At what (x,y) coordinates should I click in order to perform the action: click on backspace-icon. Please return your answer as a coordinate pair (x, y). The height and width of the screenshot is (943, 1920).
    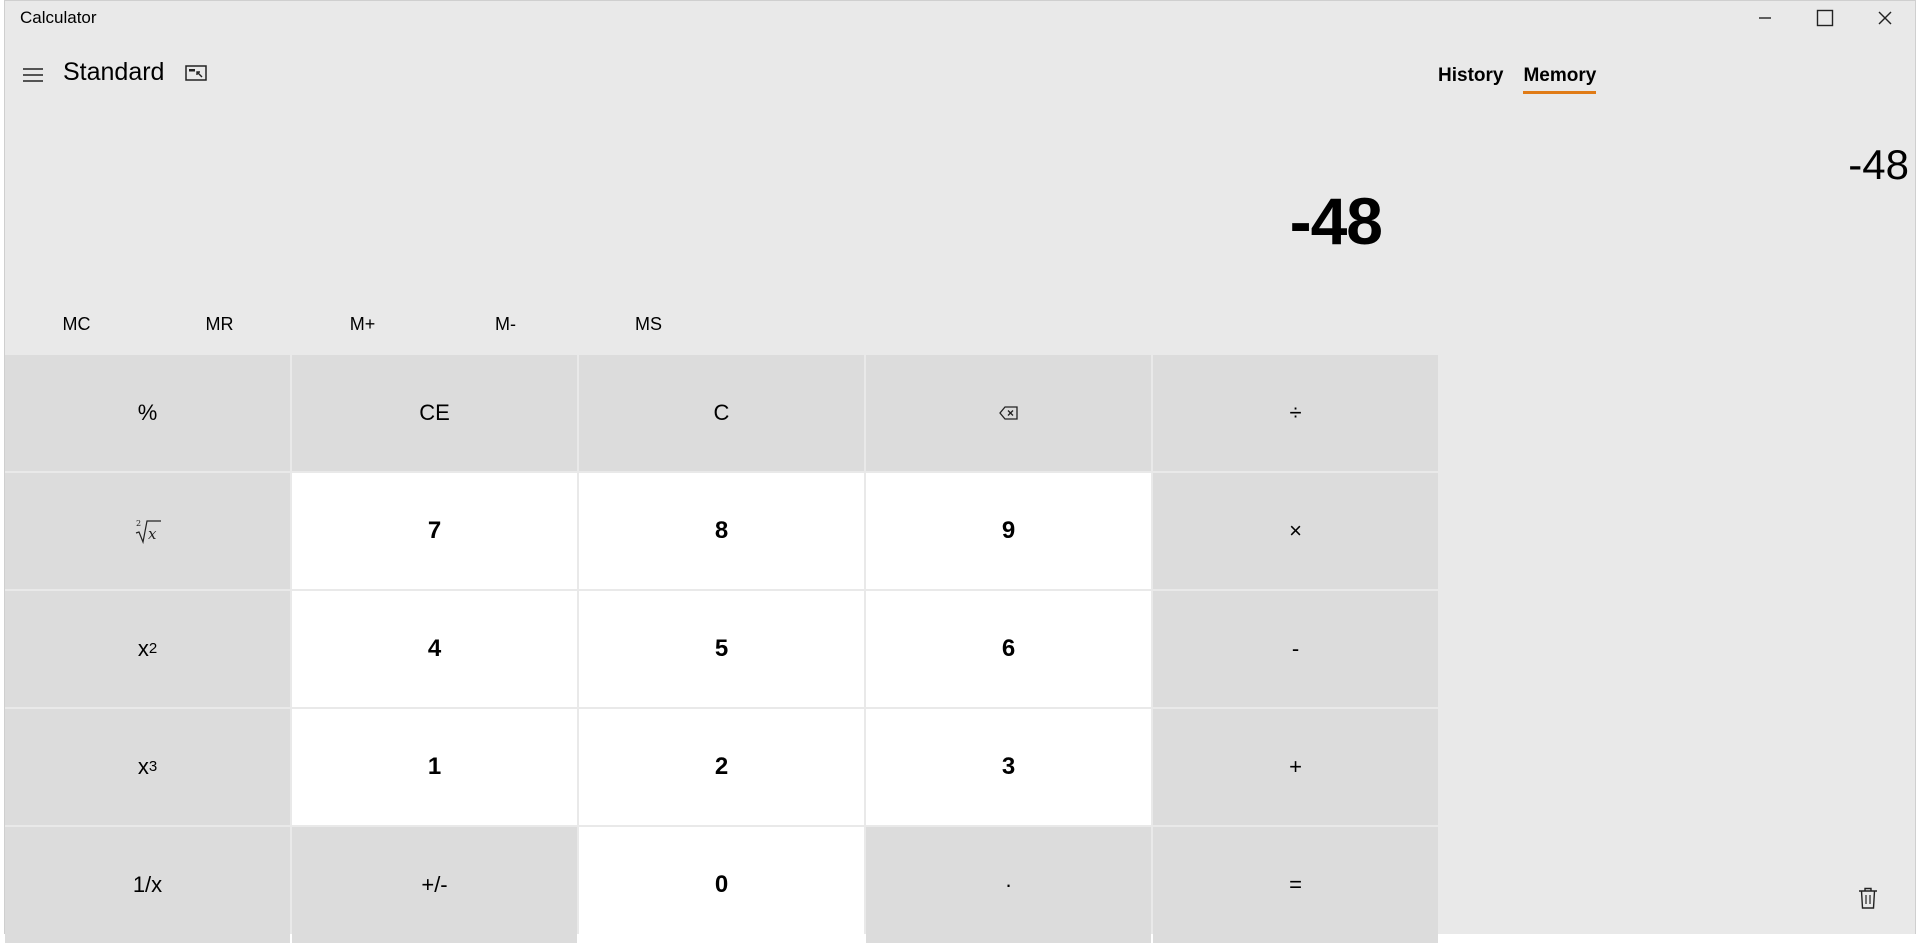
    Looking at the image, I should click on (1008, 413).